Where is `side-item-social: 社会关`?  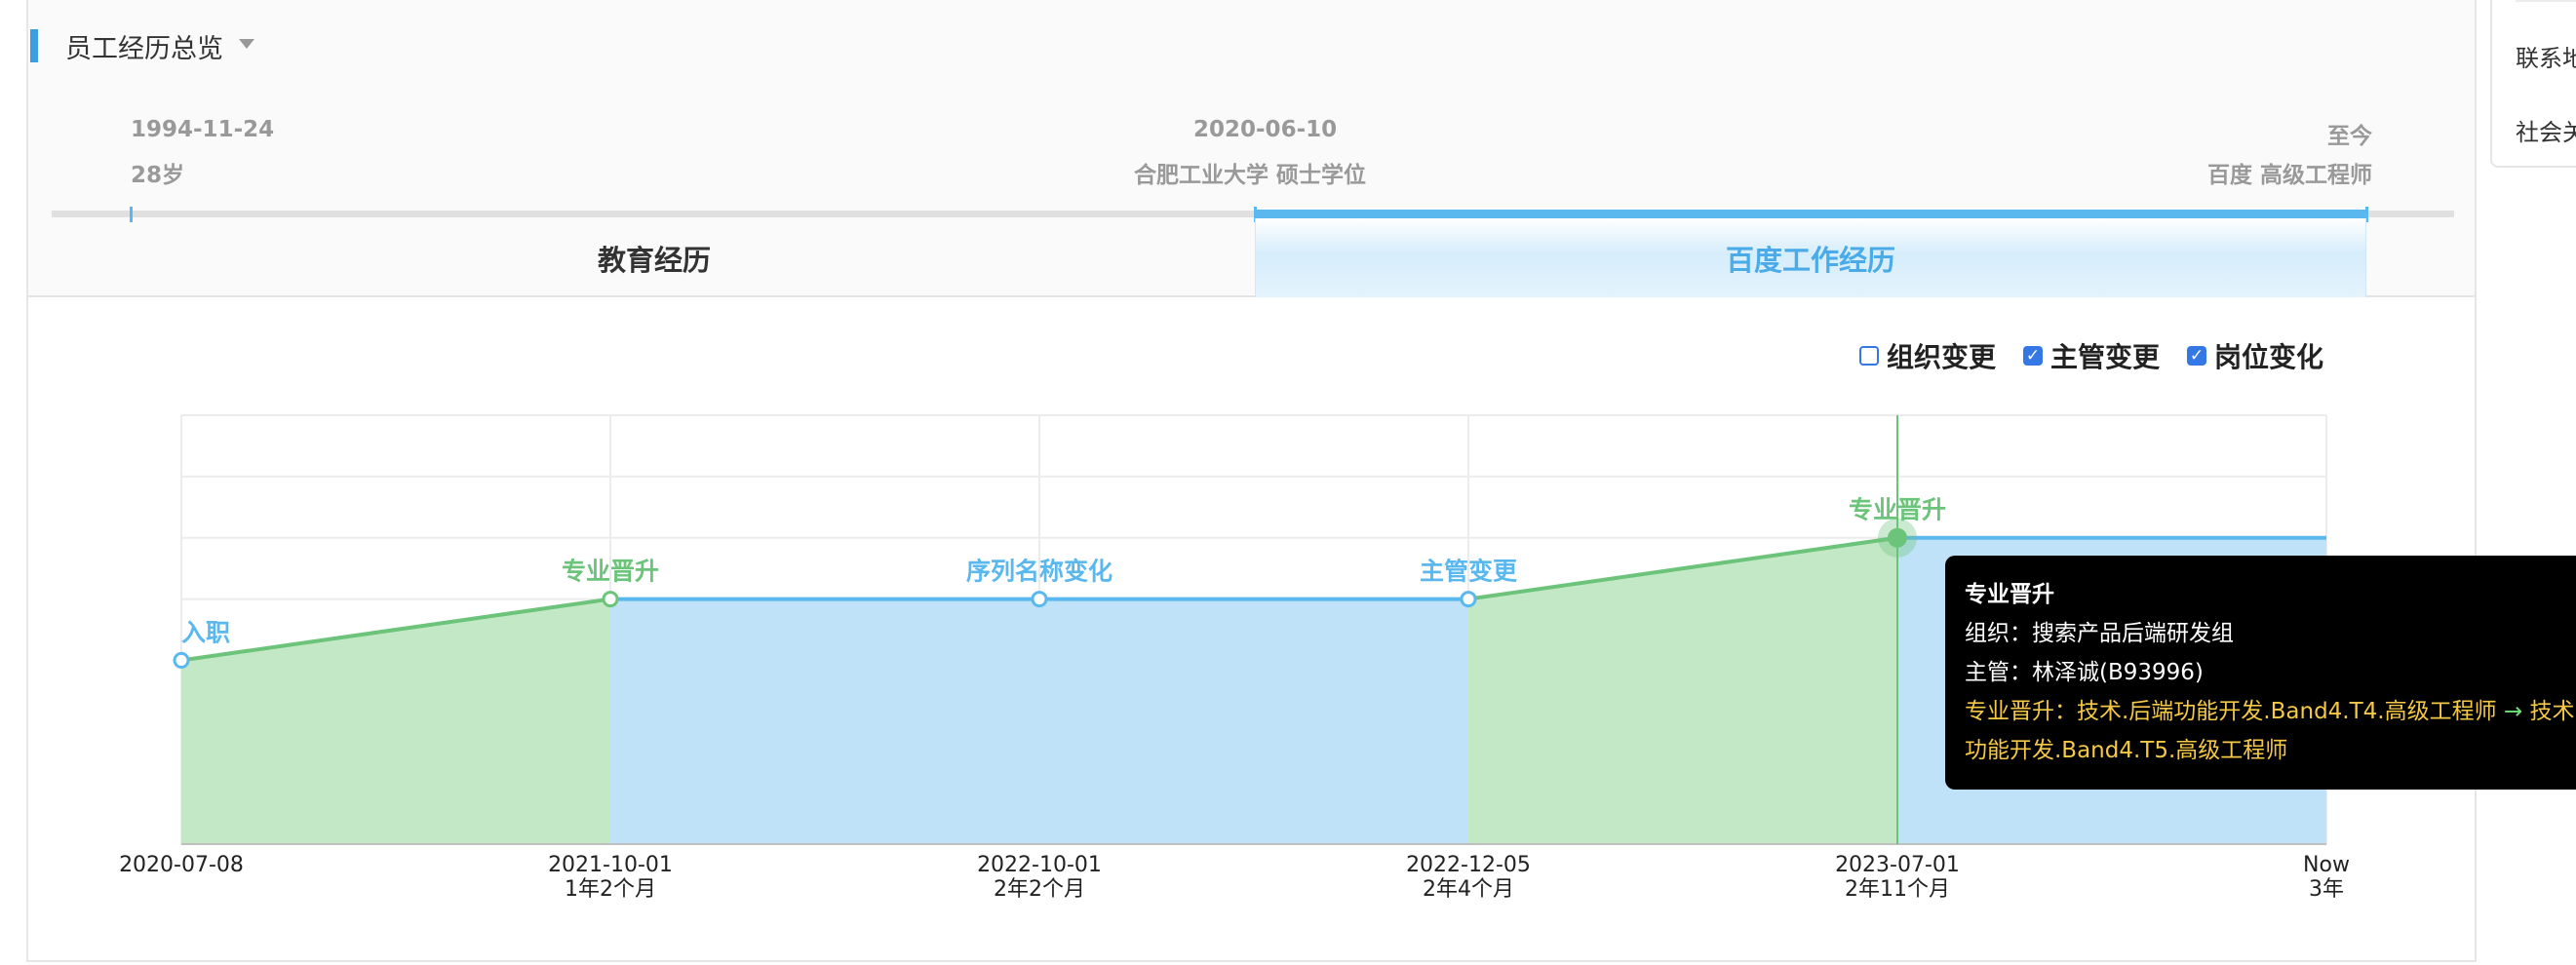
side-item-social: 社会关 is located at coordinates (2546, 130).